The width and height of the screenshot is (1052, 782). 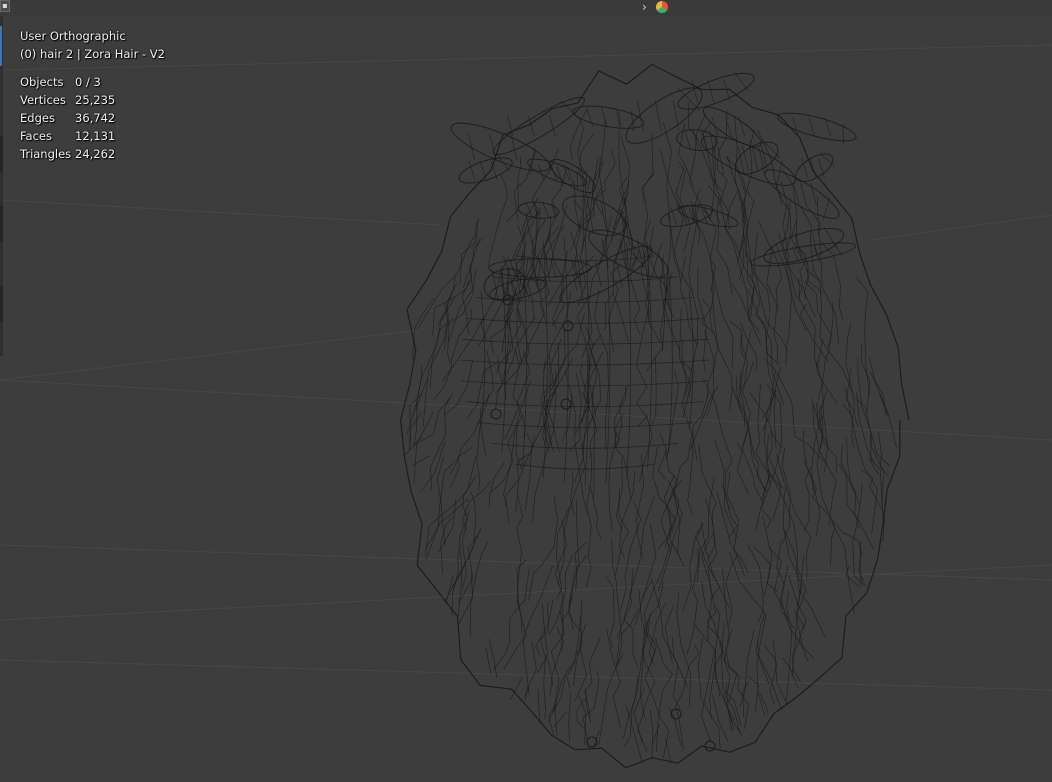 I want to click on chevron-right-icon: ›, so click(x=644, y=7).